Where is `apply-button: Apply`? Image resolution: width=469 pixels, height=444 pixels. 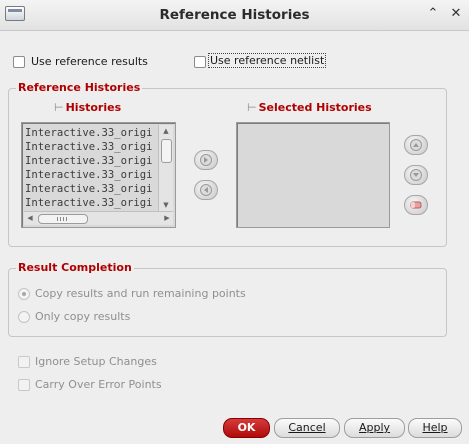 apply-button: Apply is located at coordinates (374, 428).